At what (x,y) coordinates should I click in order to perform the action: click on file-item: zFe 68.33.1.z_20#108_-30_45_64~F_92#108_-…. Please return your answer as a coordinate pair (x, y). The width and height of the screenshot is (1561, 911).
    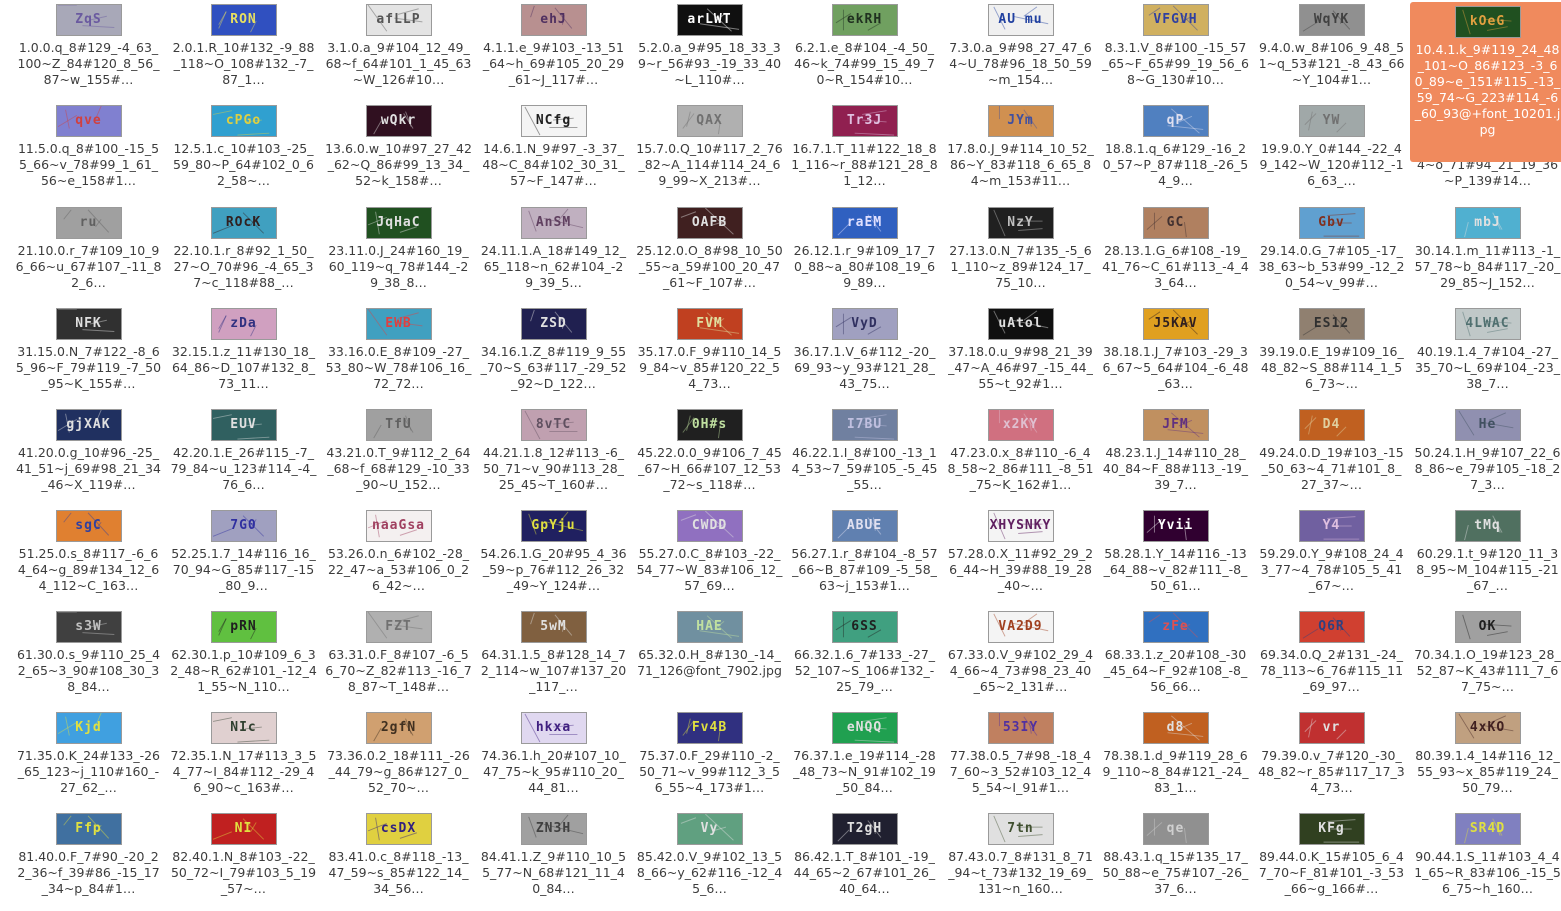
    Looking at the image, I should click on (1175, 657).